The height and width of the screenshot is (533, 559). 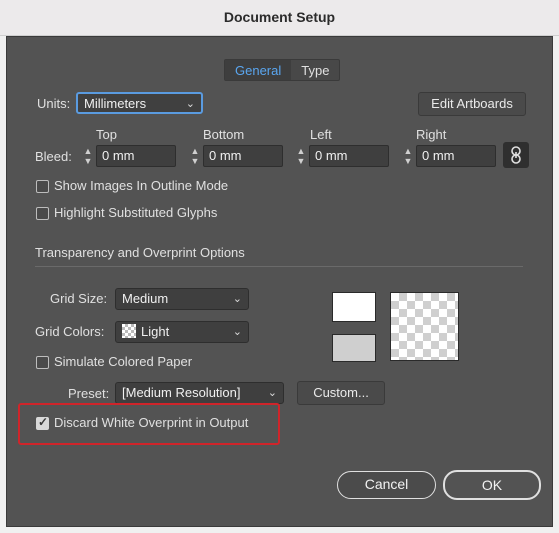 I want to click on highlight-glyphs-label: Highlight Substituted Glyphs, so click(x=136, y=212).